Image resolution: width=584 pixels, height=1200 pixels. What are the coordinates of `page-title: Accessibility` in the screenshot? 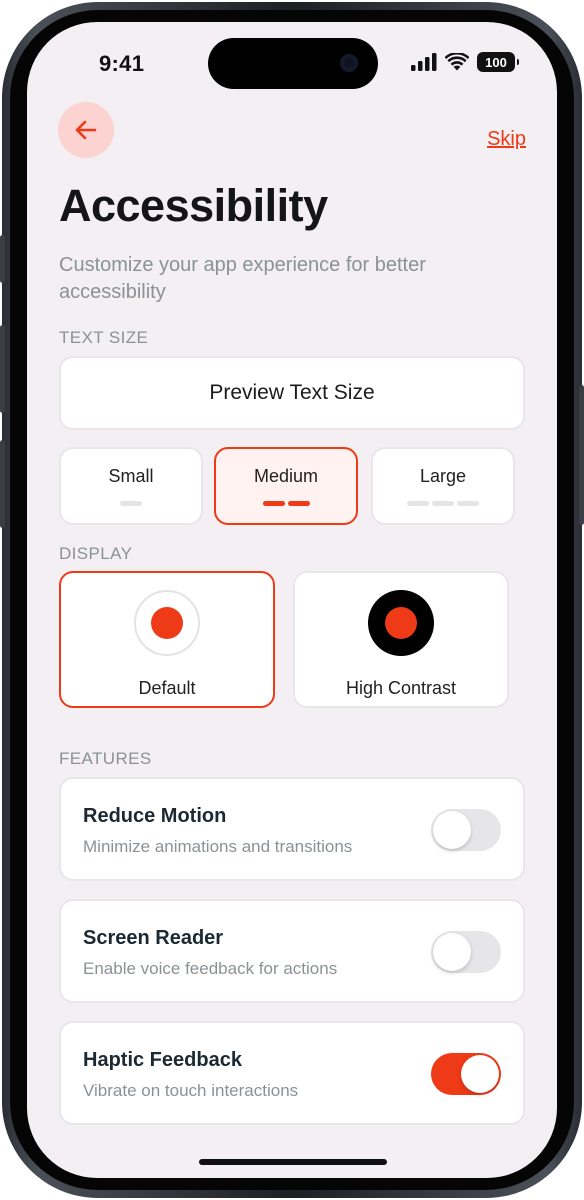 It's located at (193, 205).